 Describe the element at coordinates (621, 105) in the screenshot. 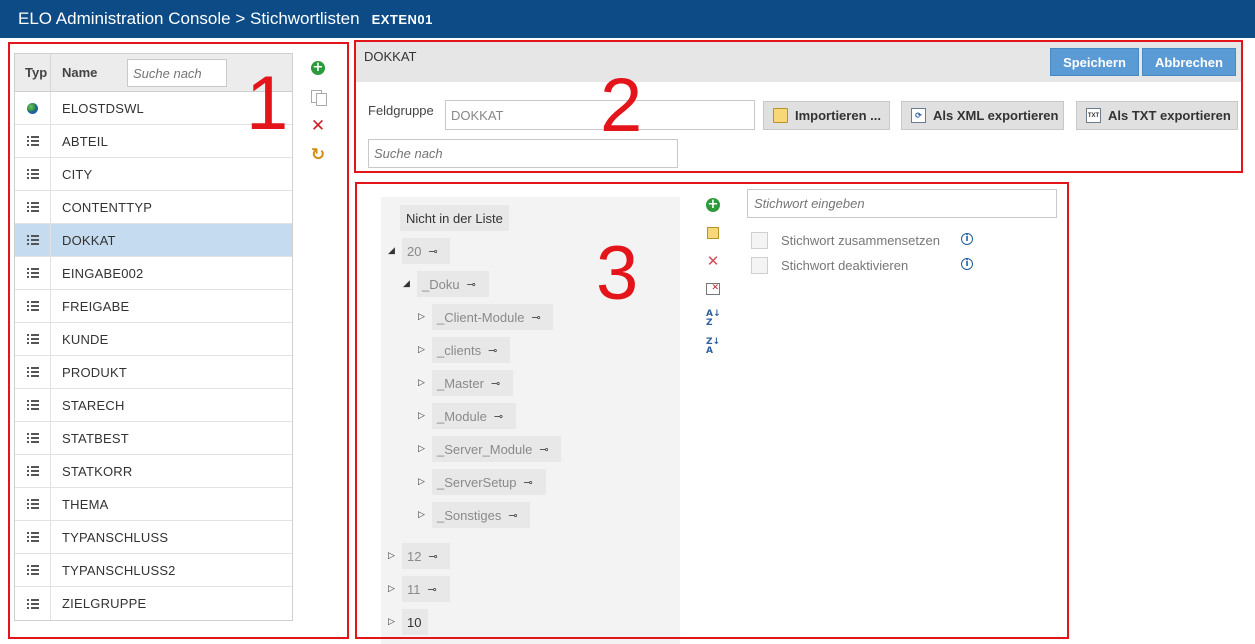

I see `annotation-number-2: 2` at that location.